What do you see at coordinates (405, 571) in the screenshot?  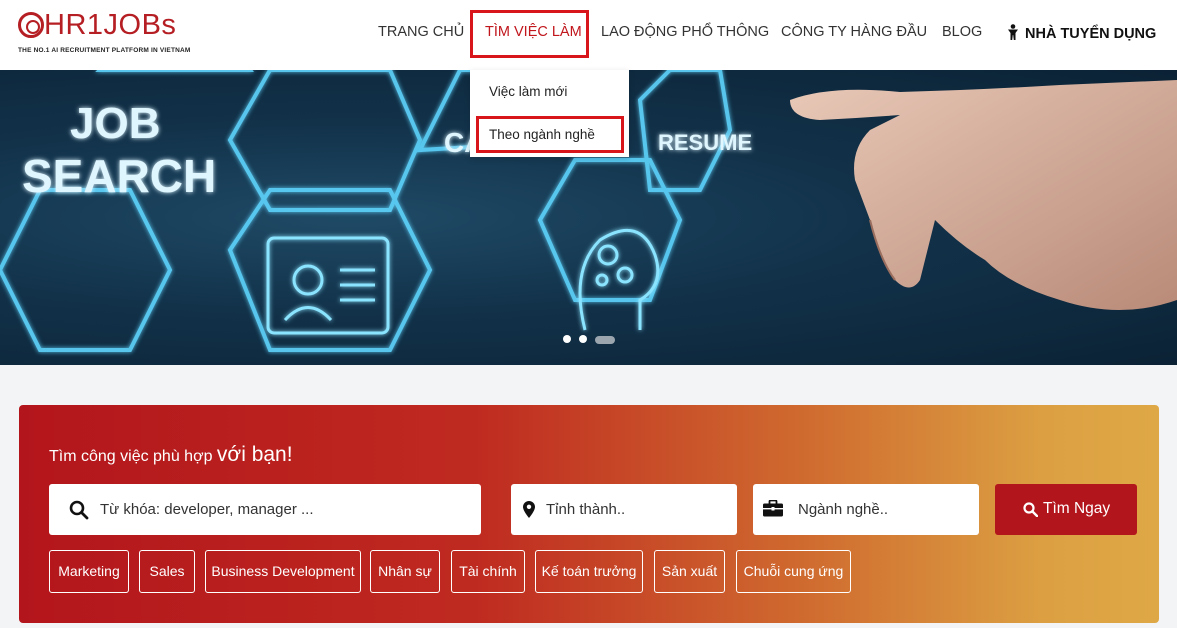 I see `tag-hr: Nhân sự` at bounding box center [405, 571].